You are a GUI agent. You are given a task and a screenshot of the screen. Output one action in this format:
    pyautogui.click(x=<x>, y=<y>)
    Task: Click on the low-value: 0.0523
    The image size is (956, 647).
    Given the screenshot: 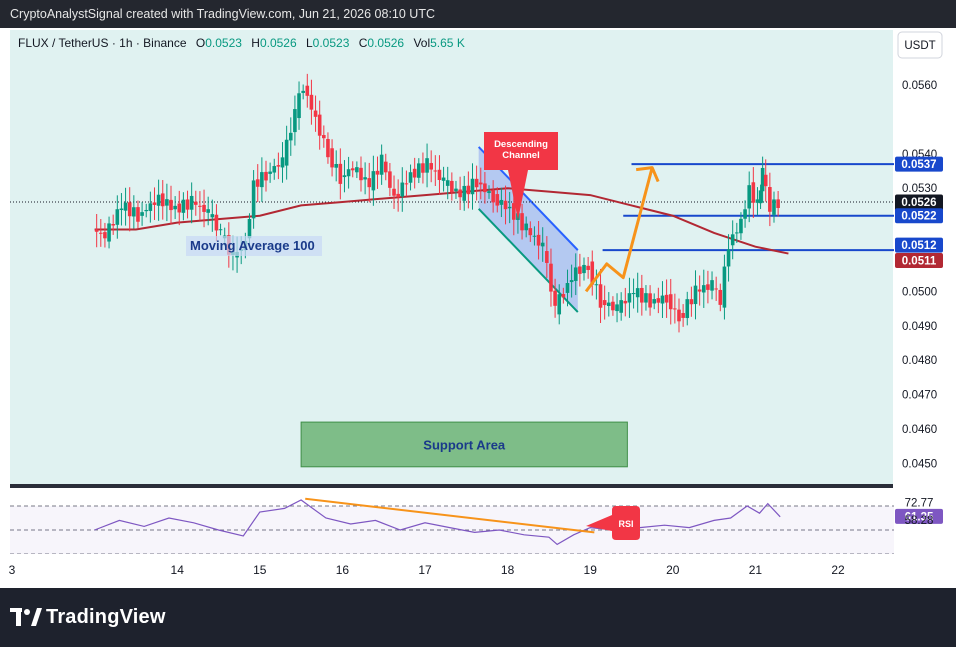 What is the action you would take?
    pyautogui.click(x=331, y=43)
    